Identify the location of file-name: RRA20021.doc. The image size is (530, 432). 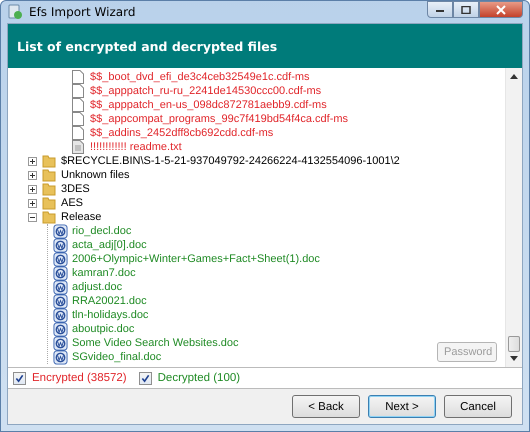
(109, 301).